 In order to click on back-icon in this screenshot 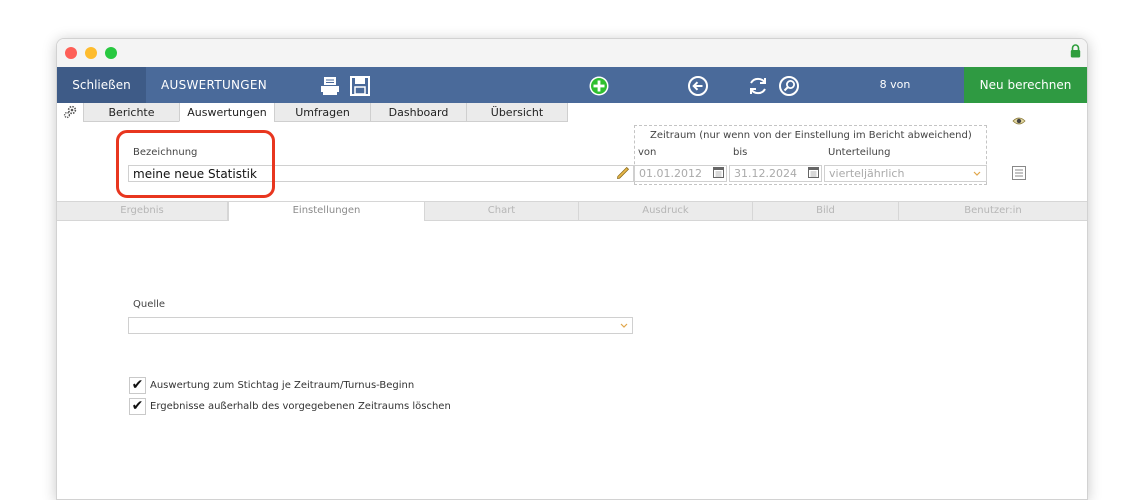, I will do `click(698, 86)`.